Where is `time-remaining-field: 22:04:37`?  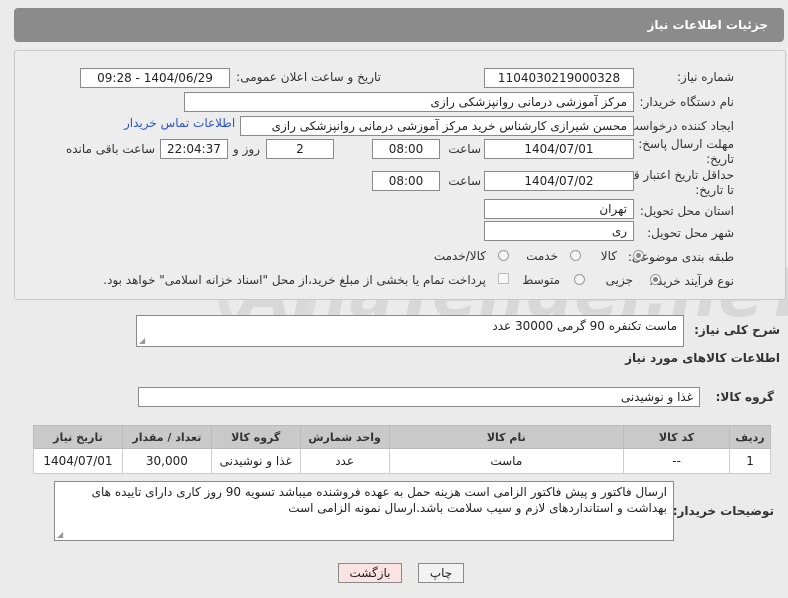 time-remaining-field: 22:04:37 is located at coordinates (194, 149).